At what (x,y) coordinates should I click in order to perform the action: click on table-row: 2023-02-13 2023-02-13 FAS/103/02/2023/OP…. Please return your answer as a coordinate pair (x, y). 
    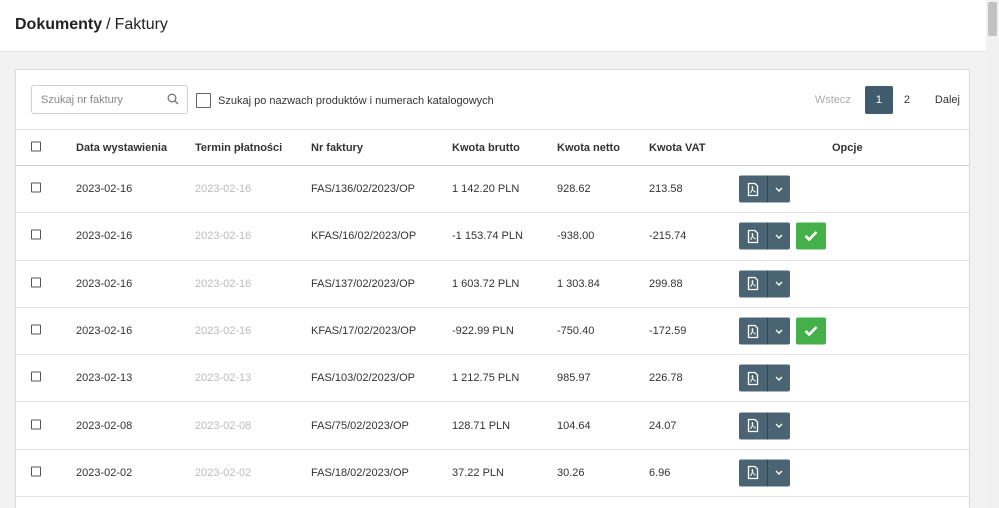
    Looking at the image, I should click on (492, 379).